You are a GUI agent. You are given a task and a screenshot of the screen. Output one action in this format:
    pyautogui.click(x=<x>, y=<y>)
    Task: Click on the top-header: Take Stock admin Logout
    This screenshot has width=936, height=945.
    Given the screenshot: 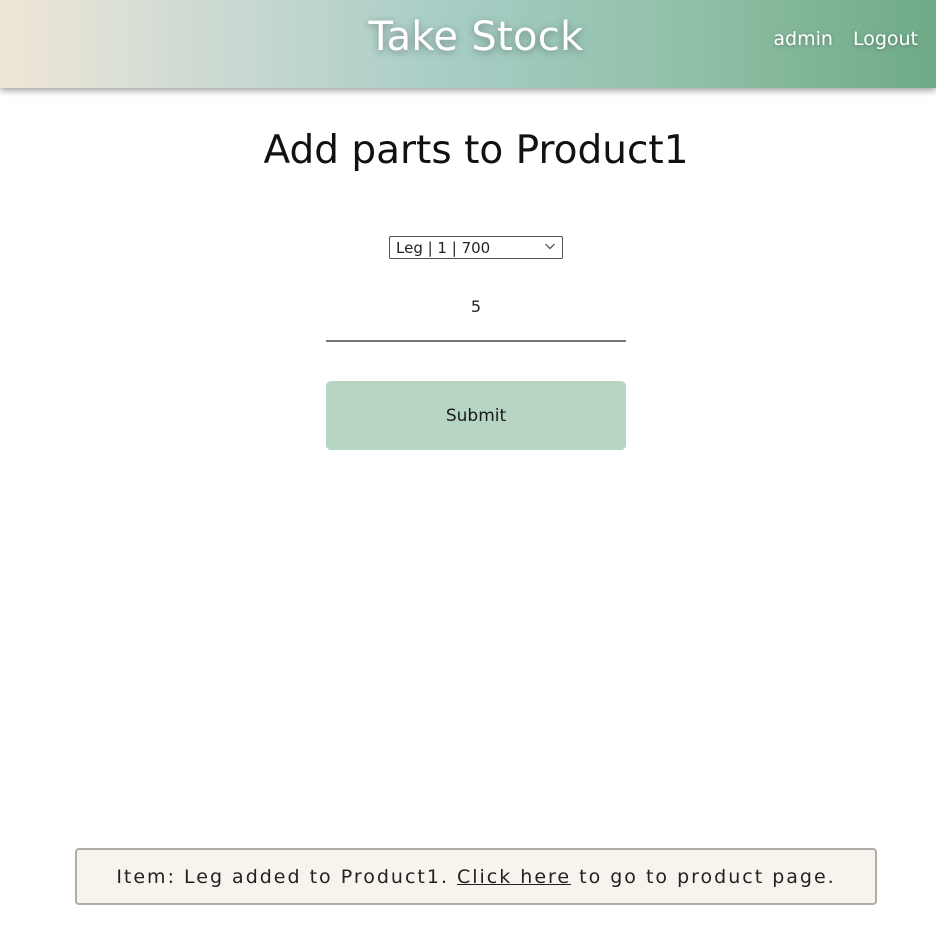 What is the action you would take?
    pyautogui.click(x=468, y=44)
    